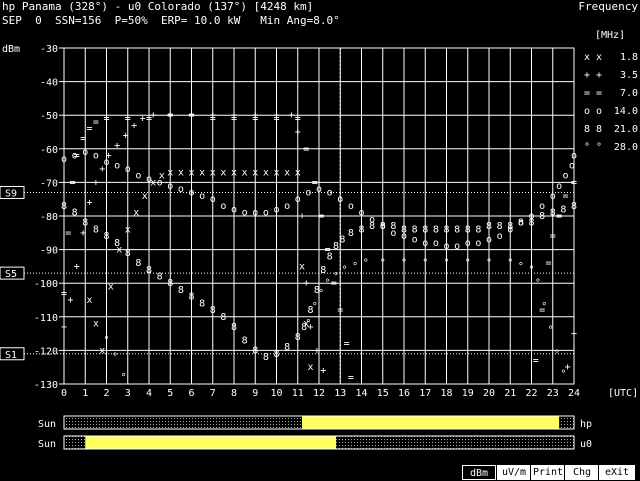 The height and width of the screenshot is (481, 640). I want to click on menu-chg-button: Chg, so click(581, 472).